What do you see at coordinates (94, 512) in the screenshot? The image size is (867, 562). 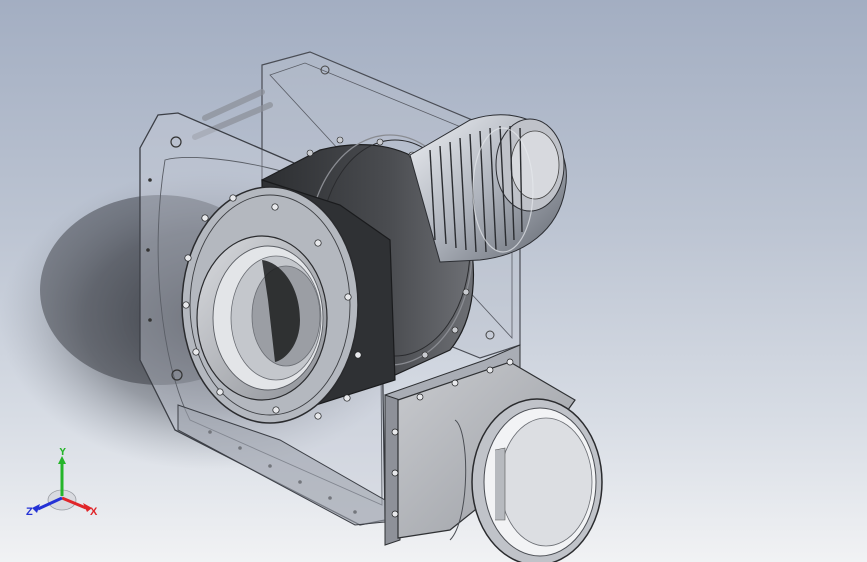 I see `x-axis-label: X` at bounding box center [94, 512].